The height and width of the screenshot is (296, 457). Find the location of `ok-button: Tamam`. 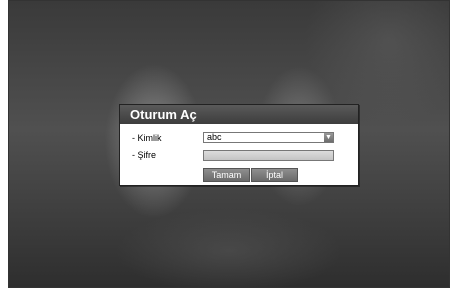

ok-button: Tamam is located at coordinates (226, 175).